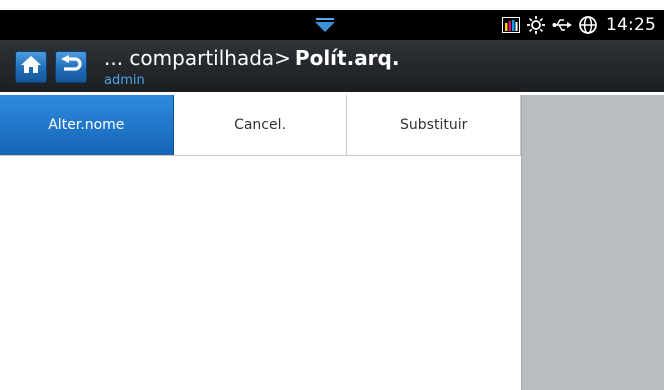 Image resolution: width=664 pixels, height=390 pixels. What do you see at coordinates (347, 58) in the screenshot?
I see `current-page-title: Polít.arq.` at bounding box center [347, 58].